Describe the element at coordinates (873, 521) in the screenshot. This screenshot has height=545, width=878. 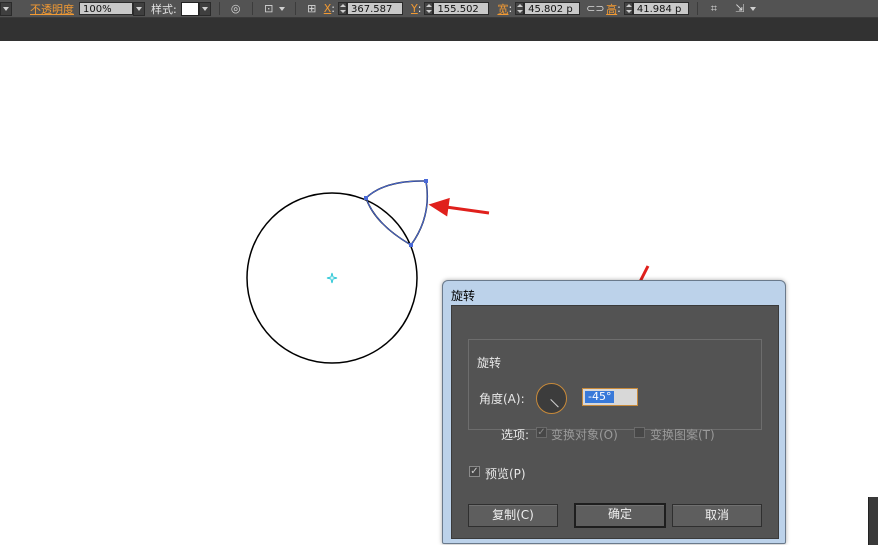
I see `scrollbar` at that location.